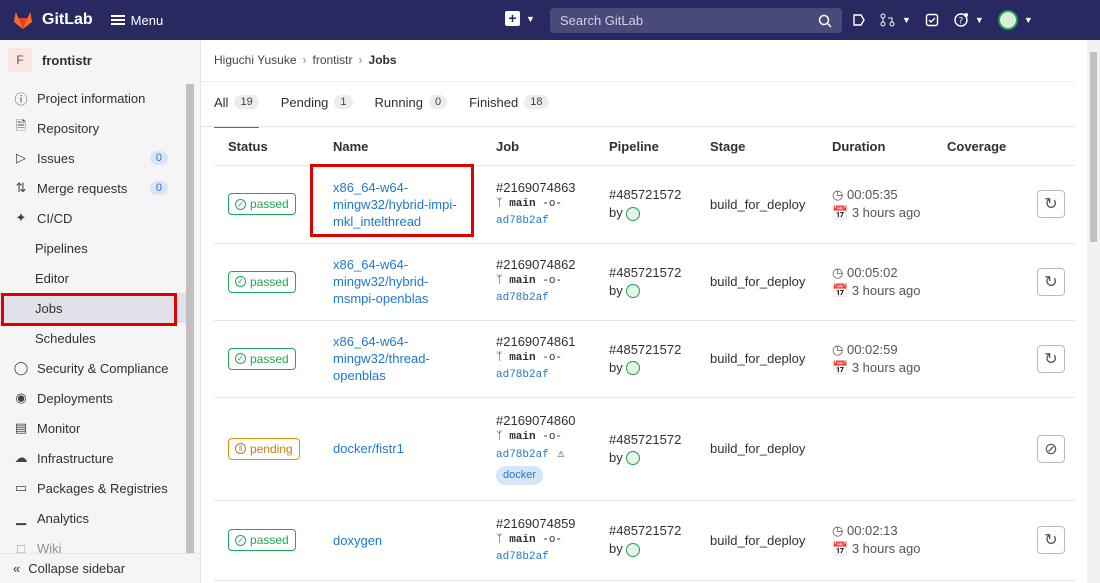  What do you see at coordinates (1015, 20) in the screenshot?
I see `user-menu-button: ▼` at bounding box center [1015, 20].